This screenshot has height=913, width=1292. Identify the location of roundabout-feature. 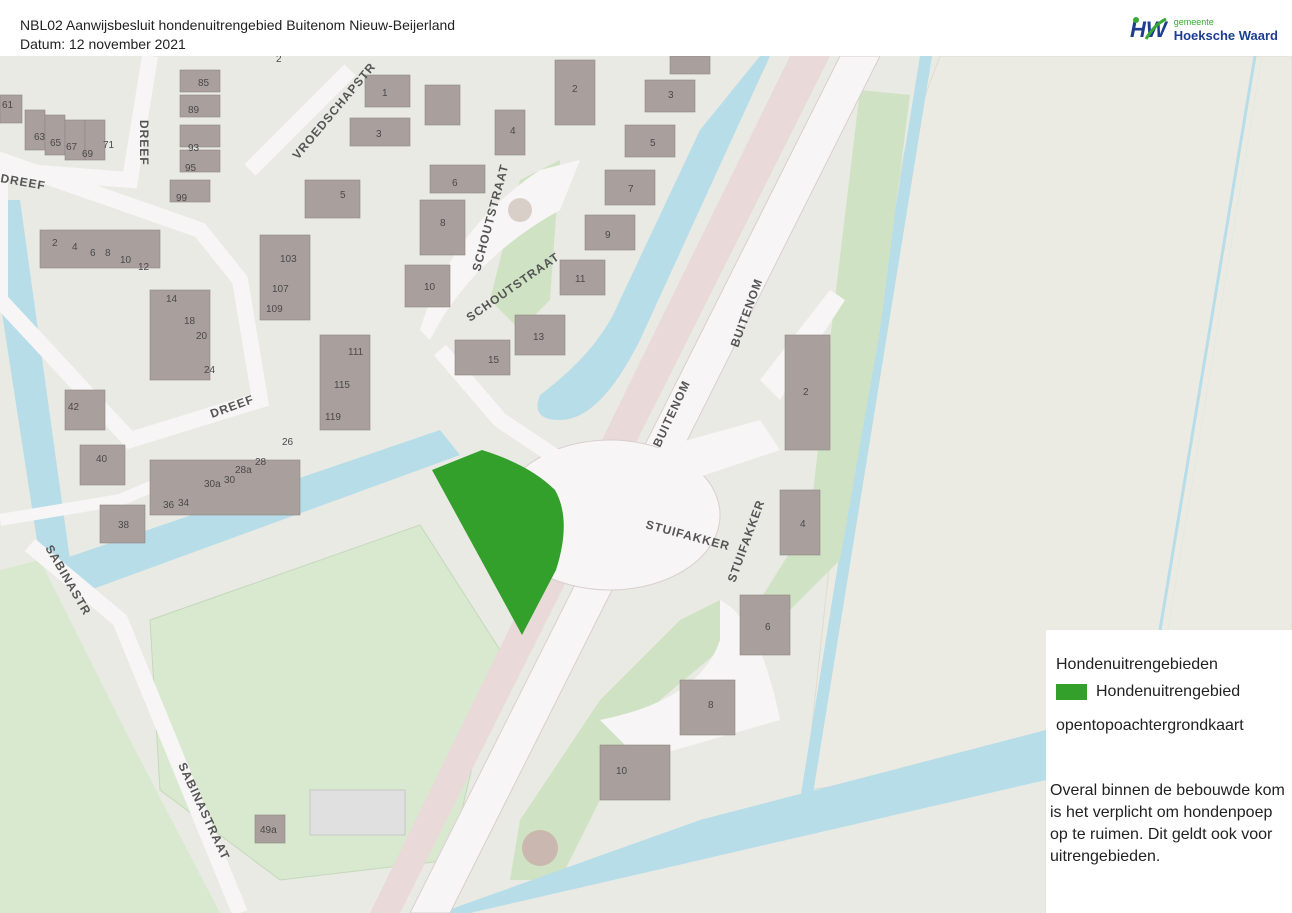
(520, 210).